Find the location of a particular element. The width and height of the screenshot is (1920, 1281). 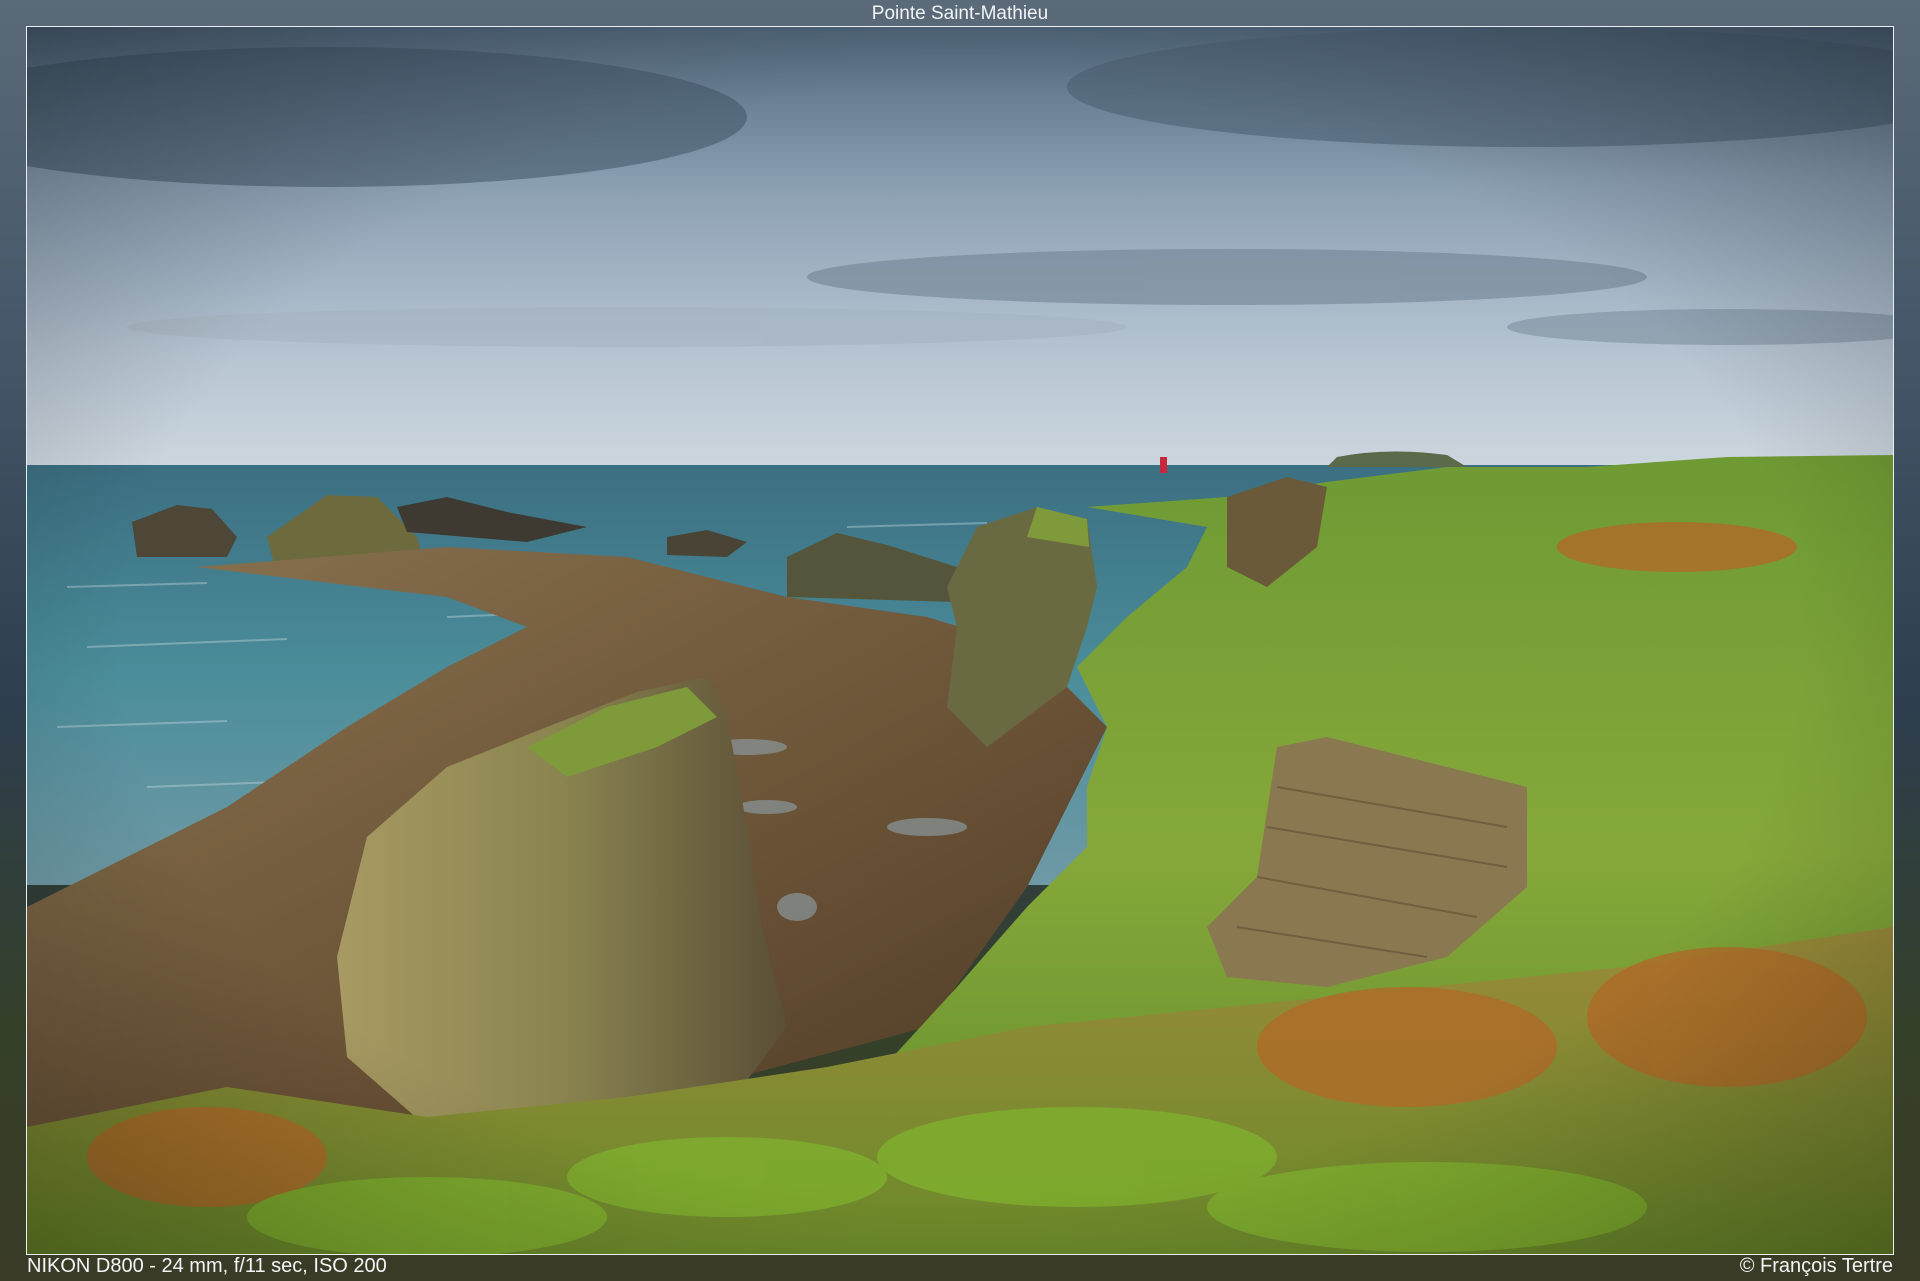

photo-title: Pointe Saint-Mathieu is located at coordinates (960, 13).